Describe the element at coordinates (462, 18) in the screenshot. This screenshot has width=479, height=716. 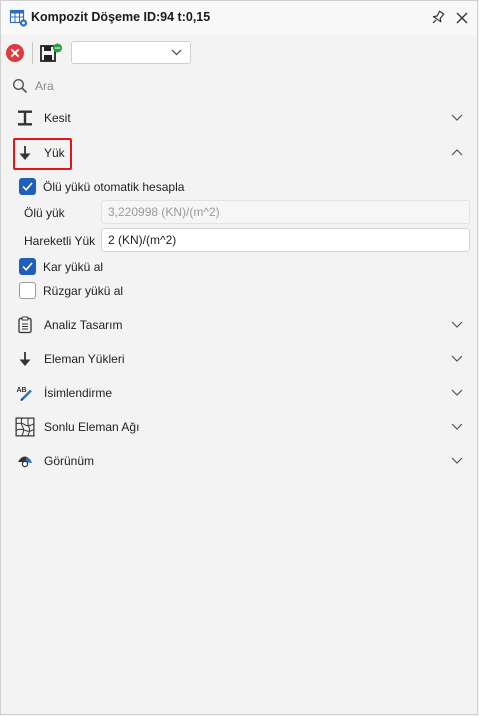
I see `close-icon` at that location.